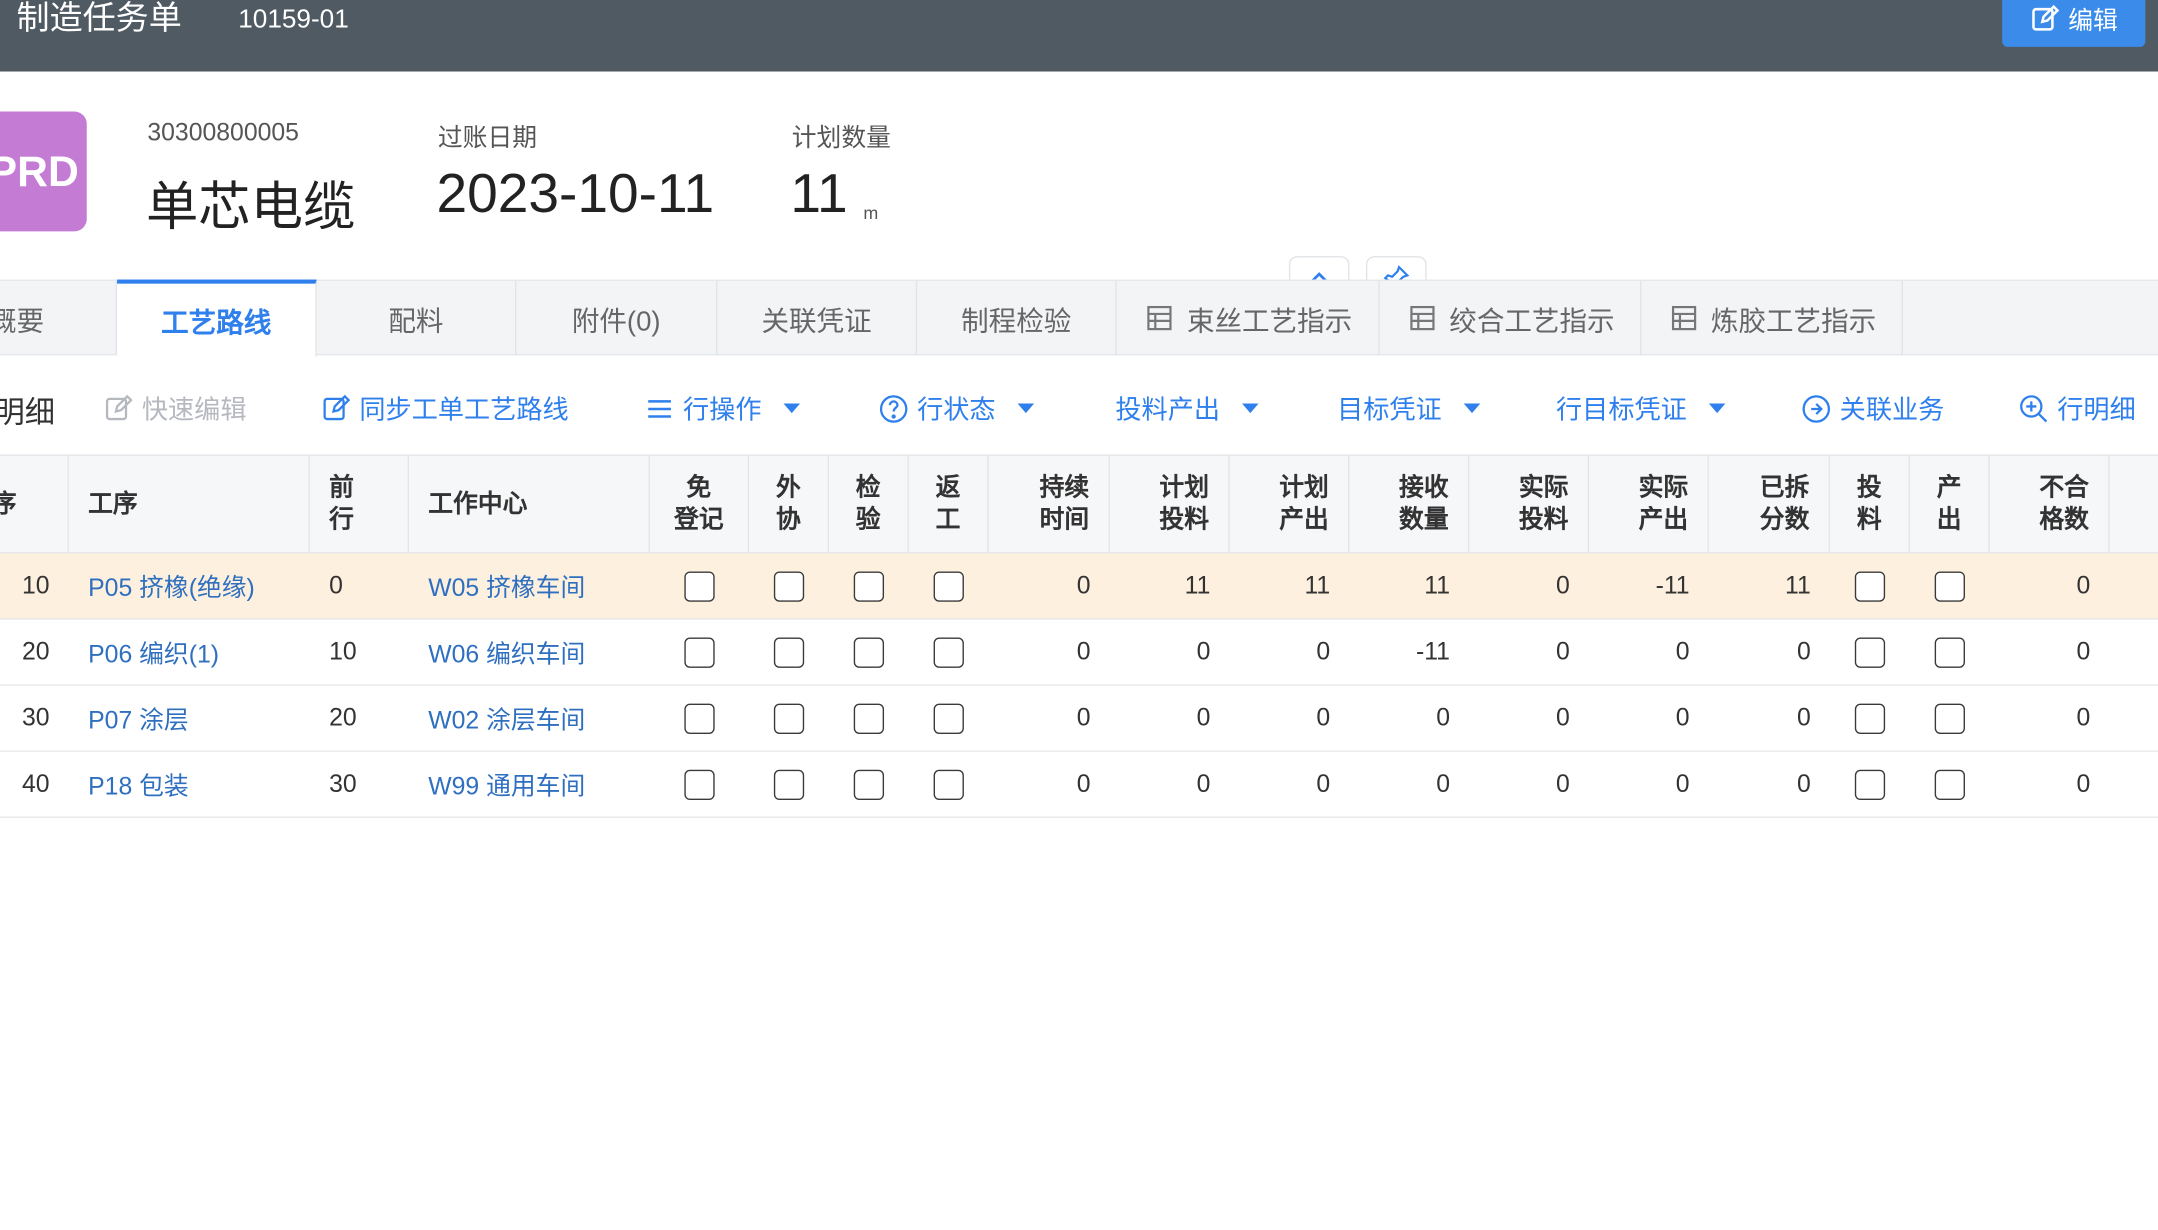 The height and width of the screenshot is (1230, 2158). Describe the element at coordinates (2077, 408) in the screenshot. I see `row-detail-button: 行明细` at that location.